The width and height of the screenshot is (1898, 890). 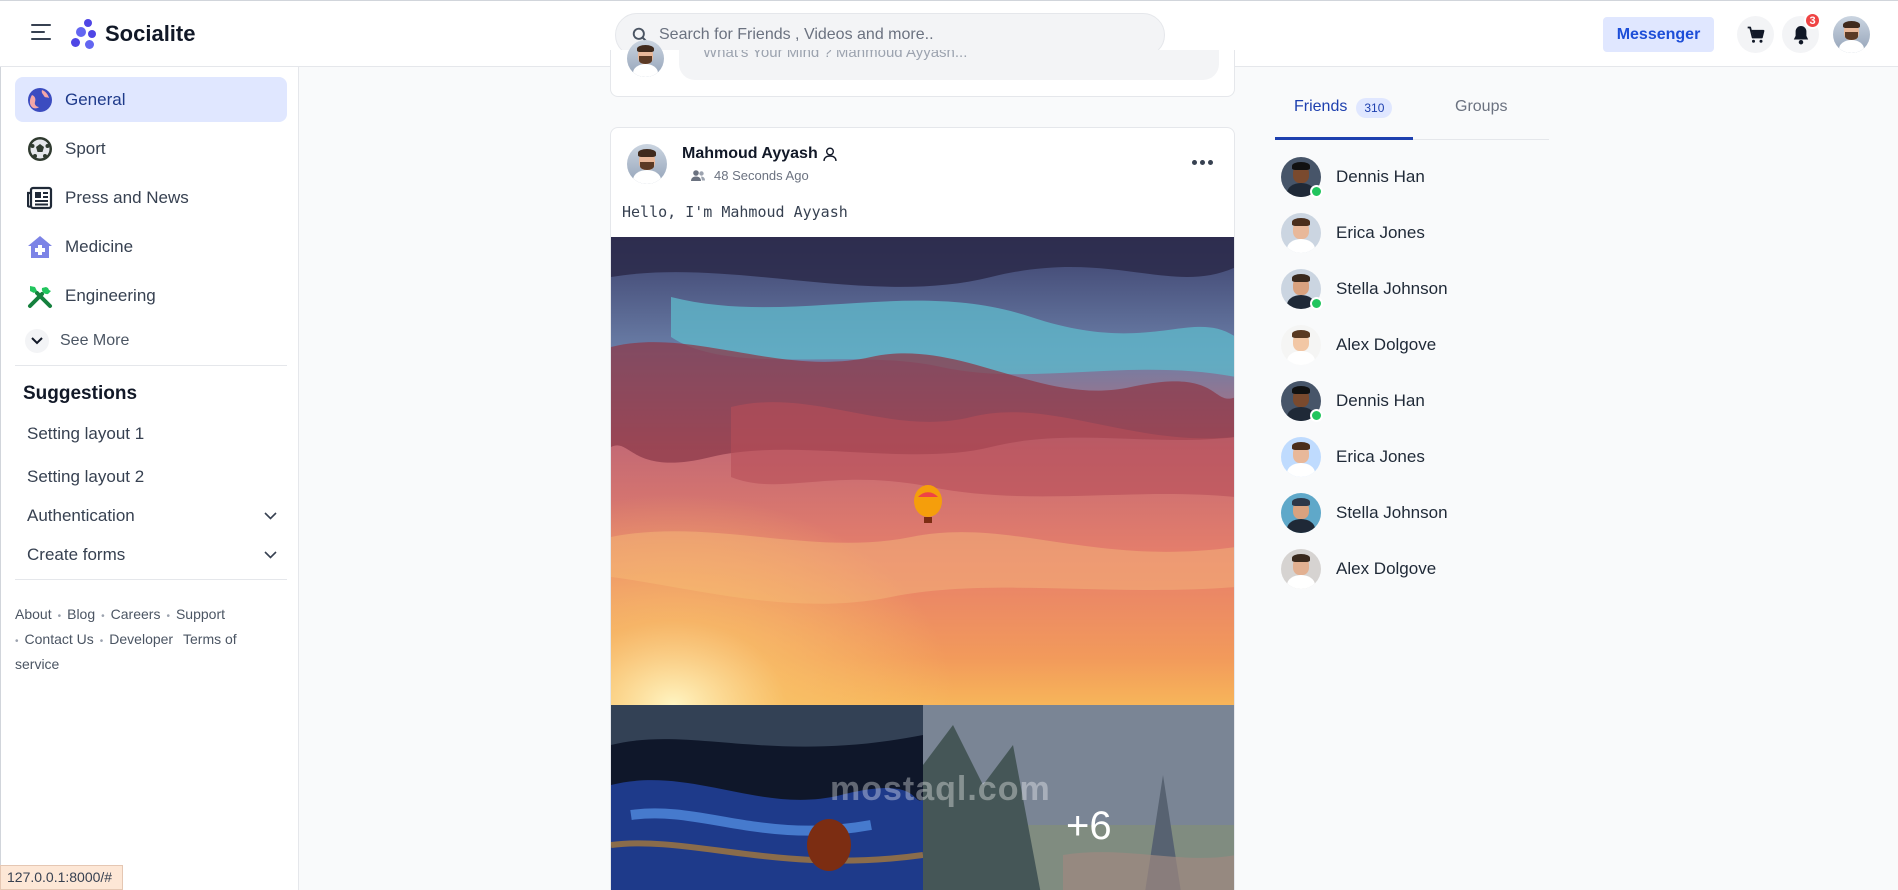 I want to click on sidebar-item-label: Press and News, so click(x=127, y=197).